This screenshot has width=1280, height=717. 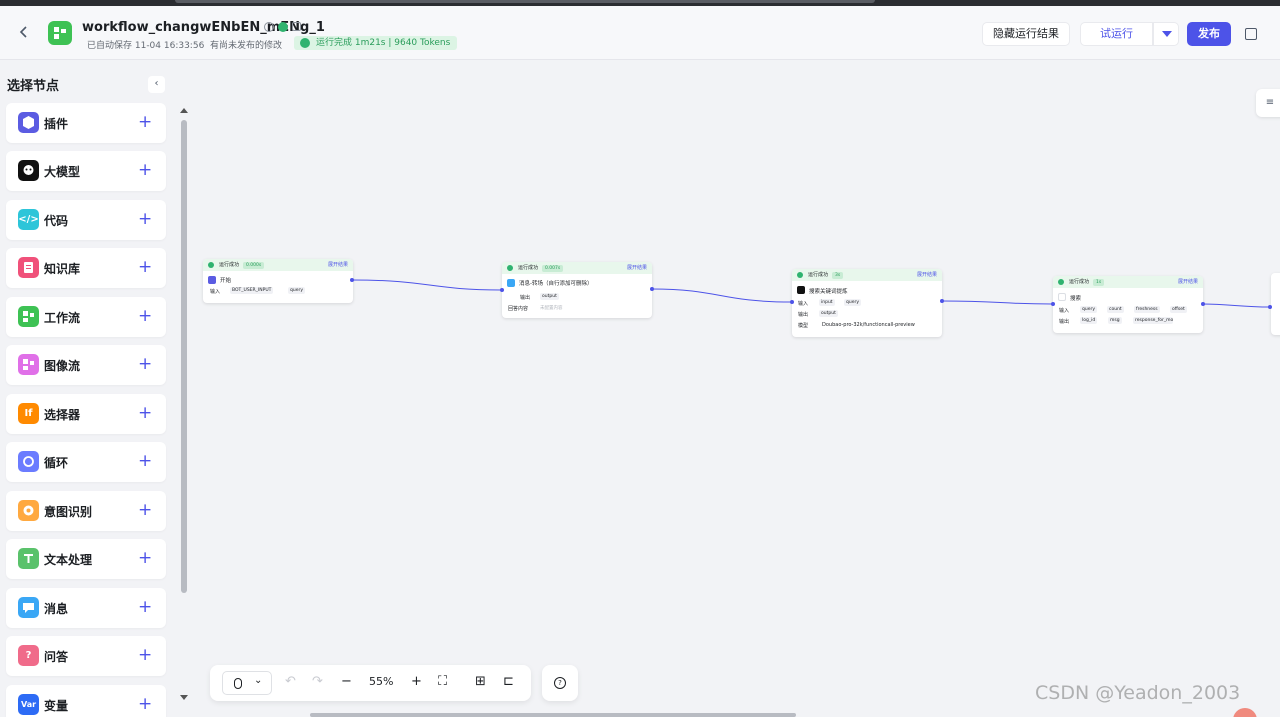 What do you see at coordinates (1128, 282) in the screenshot?
I see `node-status-bar: 运行成功 1s 展开结果` at bounding box center [1128, 282].